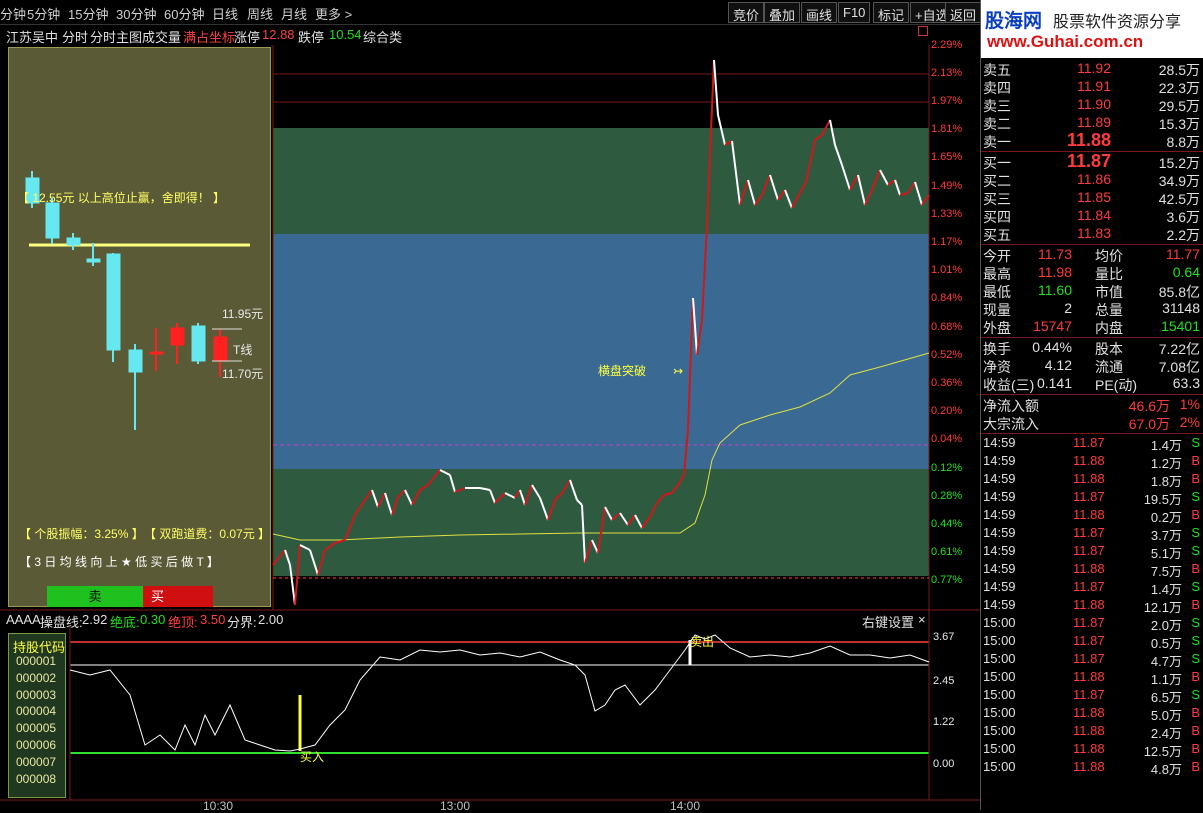 The height and width of the screenshot is (813, 1203). I want to click on right-click-settings: 右键设置, so click(888, 621).